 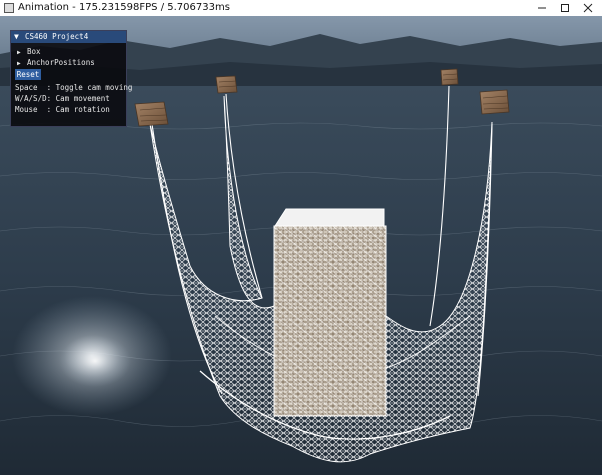 What do you see at coordinates (31, 98) in the screenshot?
I see `help-key: W/A/S/D` at bounding box center [31, 98].